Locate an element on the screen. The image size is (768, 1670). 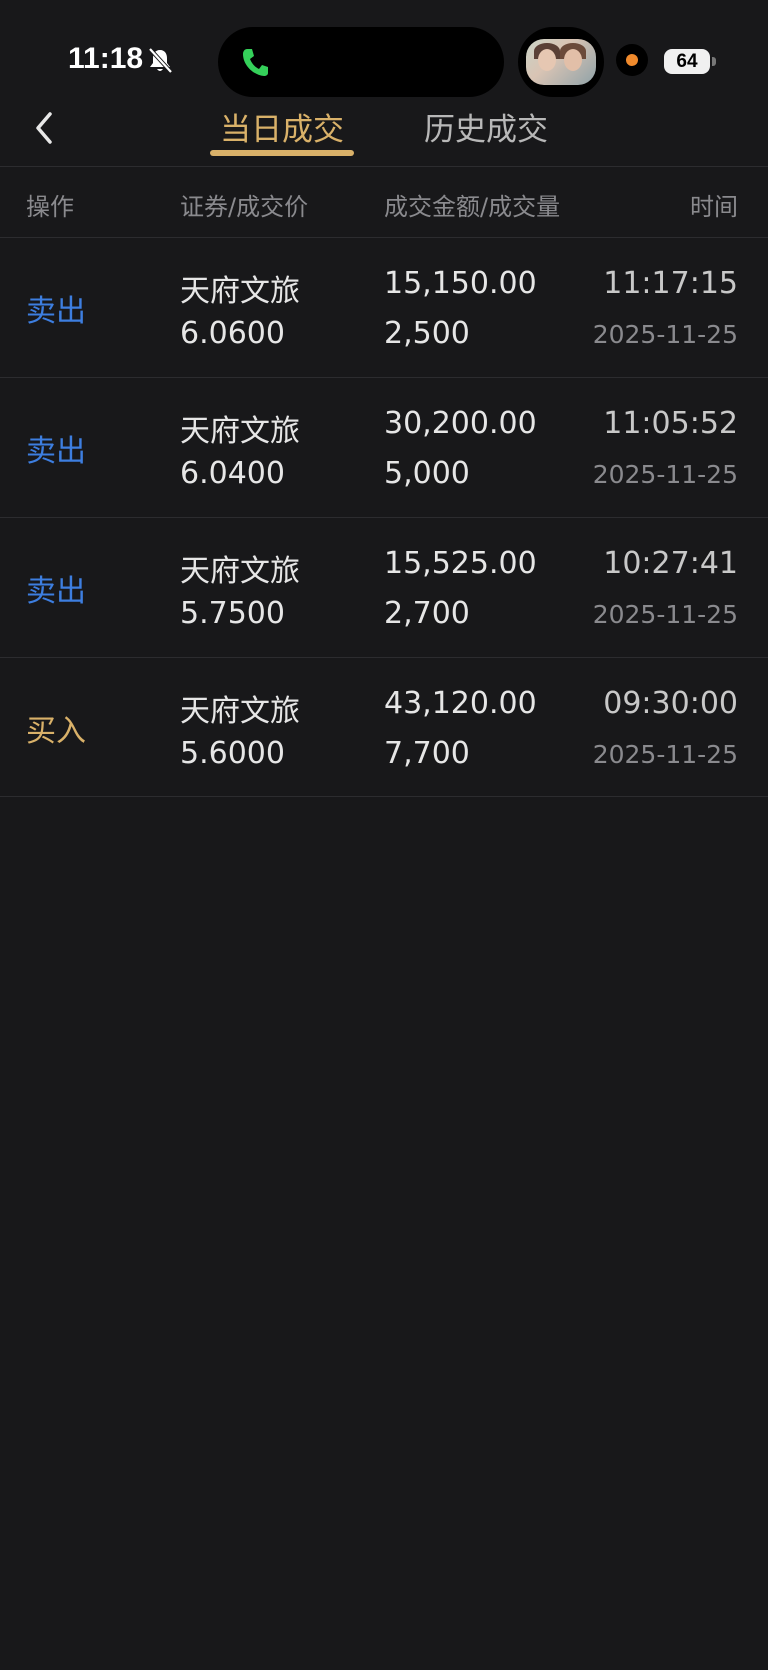
back-arrow-icon is located at coordinates (44, 128).